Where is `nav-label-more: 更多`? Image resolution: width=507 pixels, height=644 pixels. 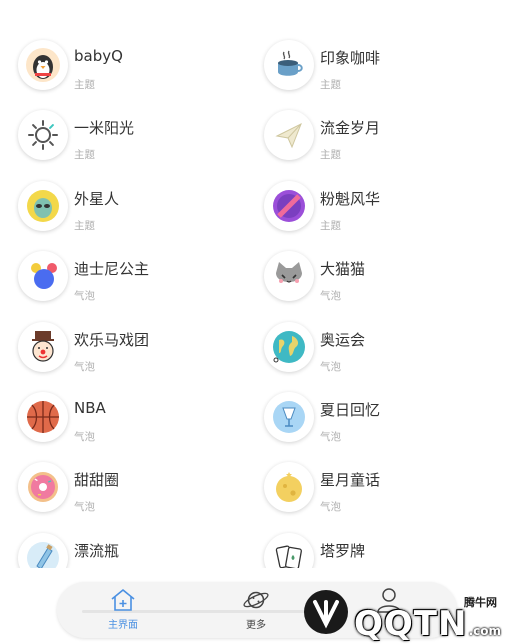 nav-label-more: 更多 is located at coordinates (256, 625).